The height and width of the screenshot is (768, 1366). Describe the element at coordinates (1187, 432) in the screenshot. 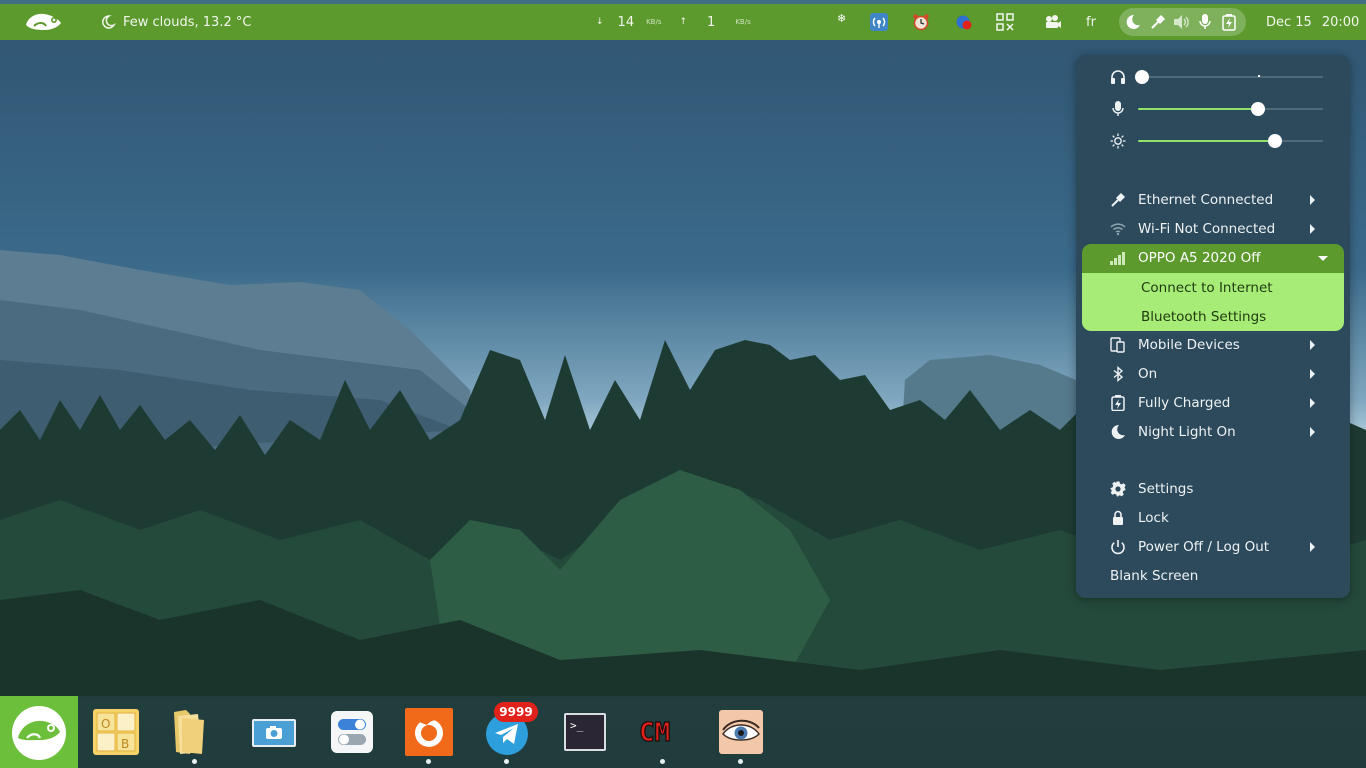

I see `menu-item-label: Night Light On` at that location.